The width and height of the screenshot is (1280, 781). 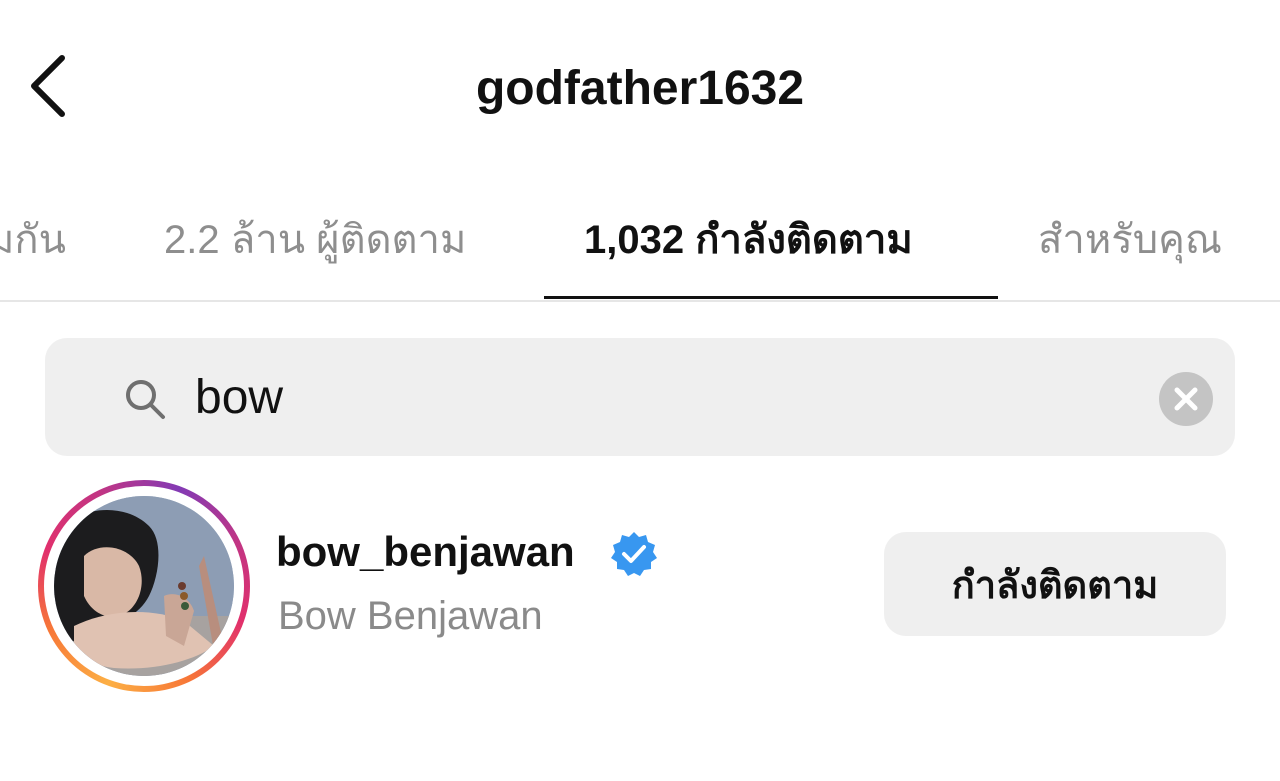 What do you see at coordinates (675, 397) in the screenshot?
I see `search-input` at bounding box center [675, 397].